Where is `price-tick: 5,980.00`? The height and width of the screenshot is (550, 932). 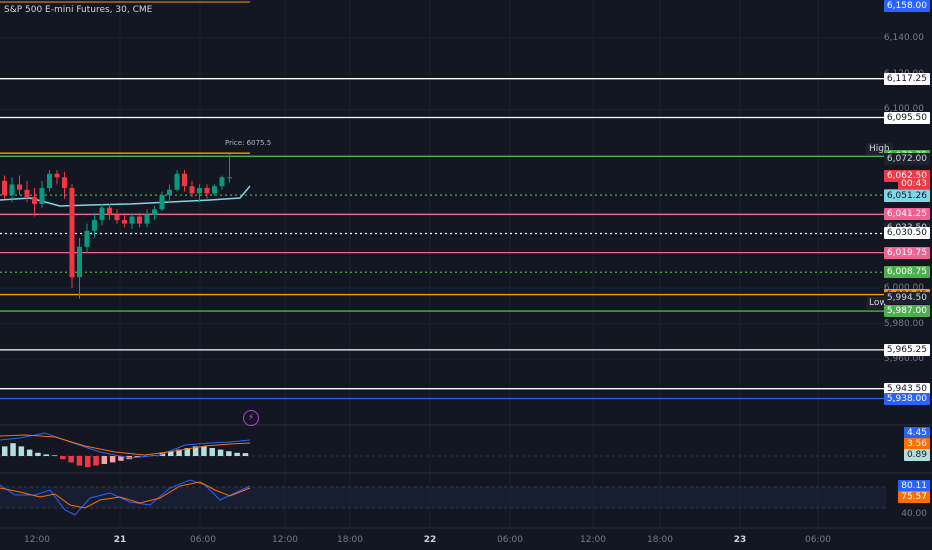 price-tick: 5,980.00 is located at coordinates (903, 323).